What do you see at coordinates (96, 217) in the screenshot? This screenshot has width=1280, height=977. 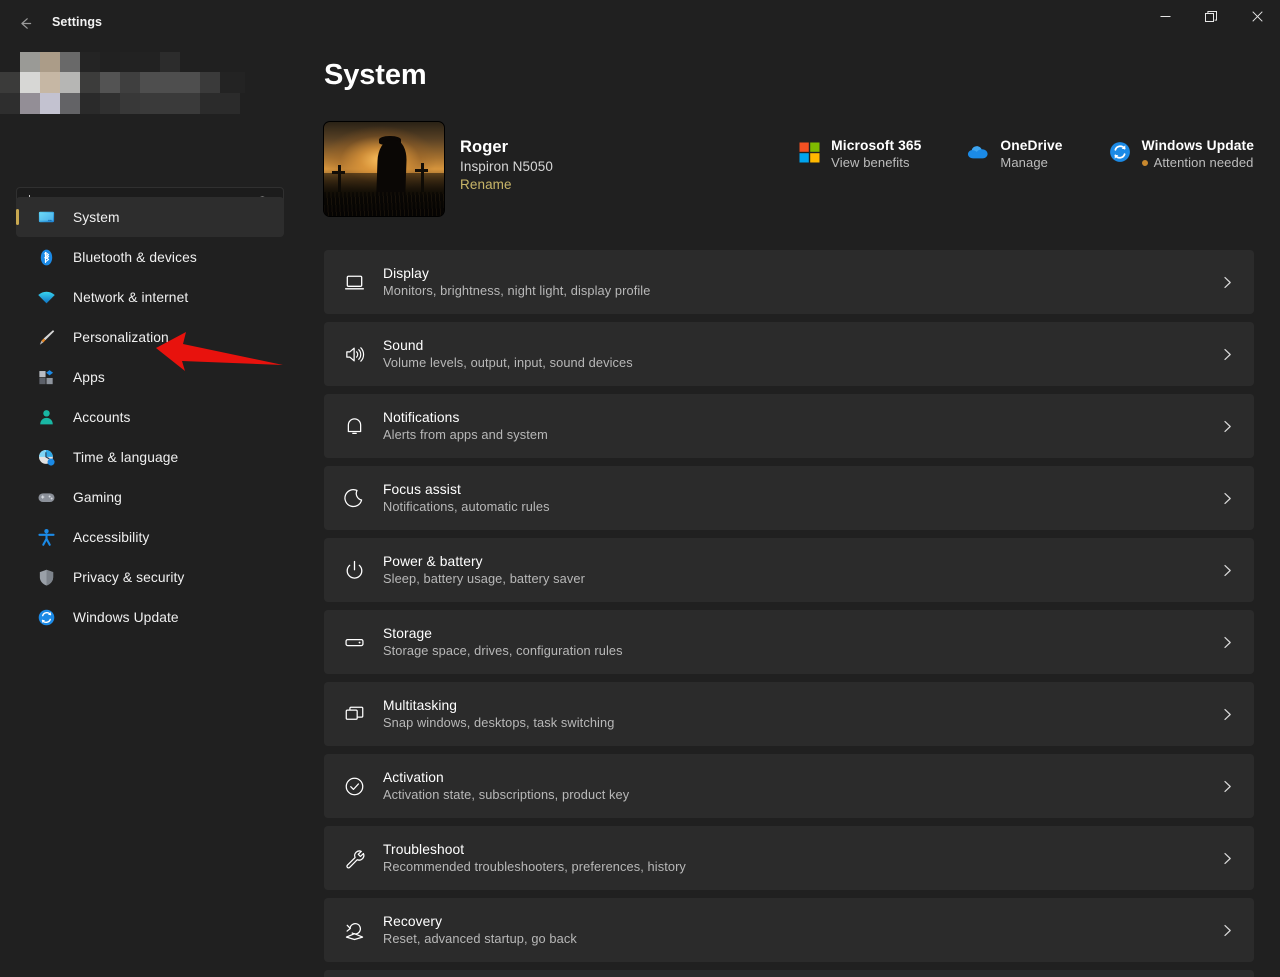 I see `sidebar-item-label: System` at bounding box center [96, 217].